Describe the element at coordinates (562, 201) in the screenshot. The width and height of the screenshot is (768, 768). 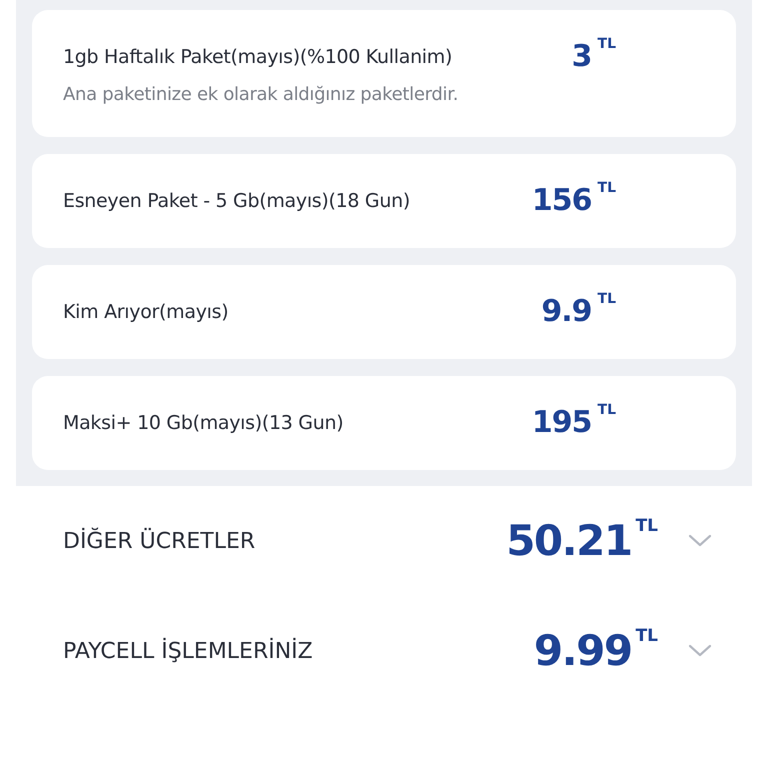
I see `package-price: 156` at that location.